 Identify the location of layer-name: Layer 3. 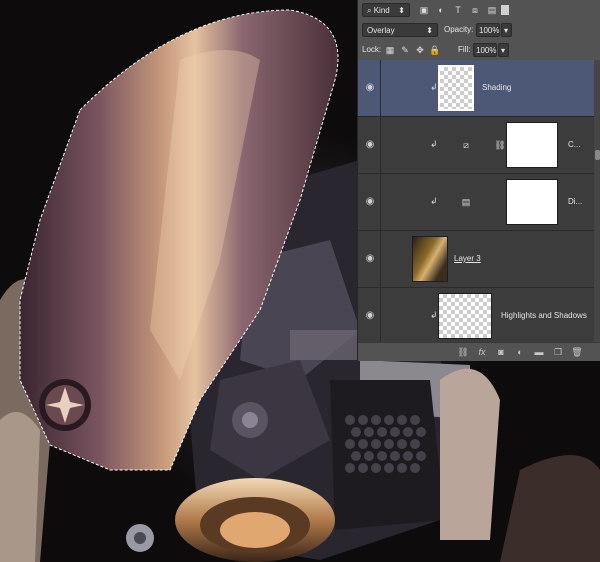
(467, 259).